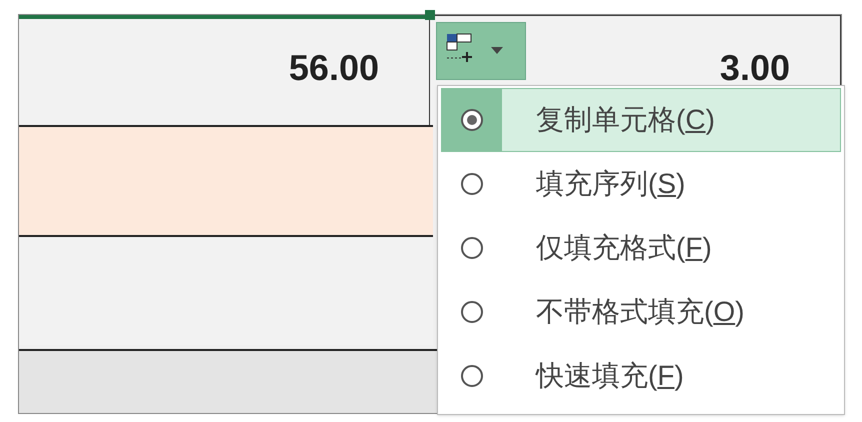  I want to click on menu-item: 快速填充(F), so click(641, 376).